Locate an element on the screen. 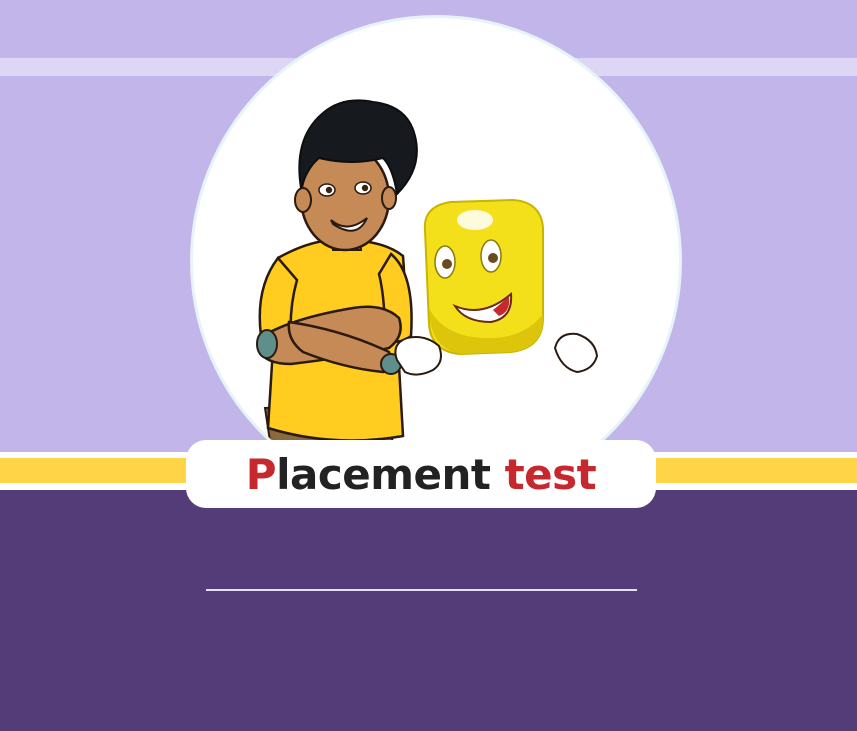  boy-character is located at coordinates (337, 274).